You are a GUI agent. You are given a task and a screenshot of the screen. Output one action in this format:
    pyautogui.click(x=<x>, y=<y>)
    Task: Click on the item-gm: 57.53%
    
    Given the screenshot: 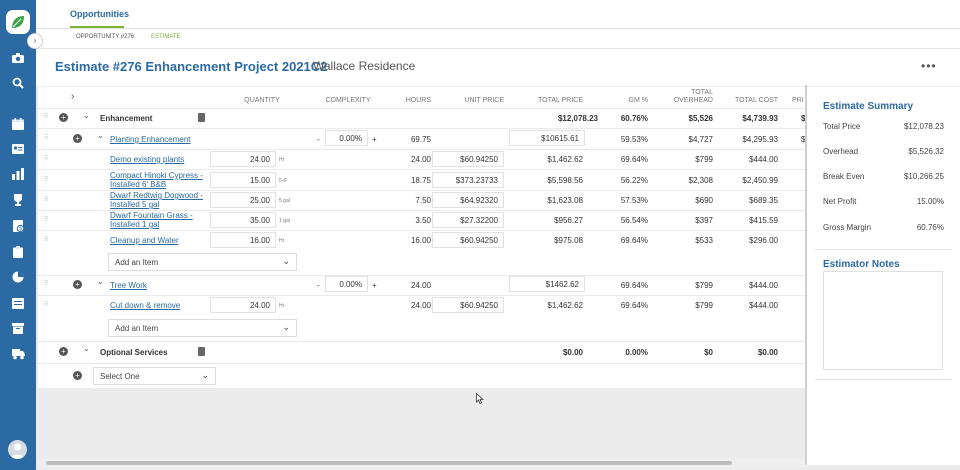 What is the action you would take?
    pyautogui.click(x=634, y=200)
    